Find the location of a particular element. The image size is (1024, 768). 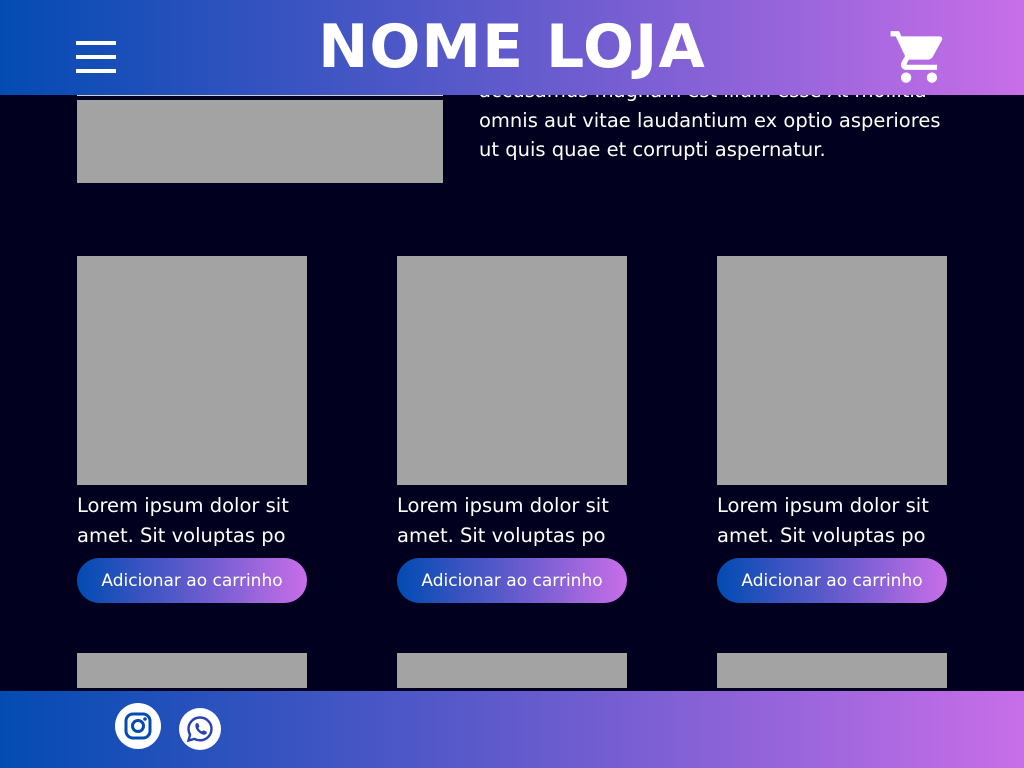

footer is located at coordinates (512, 729).